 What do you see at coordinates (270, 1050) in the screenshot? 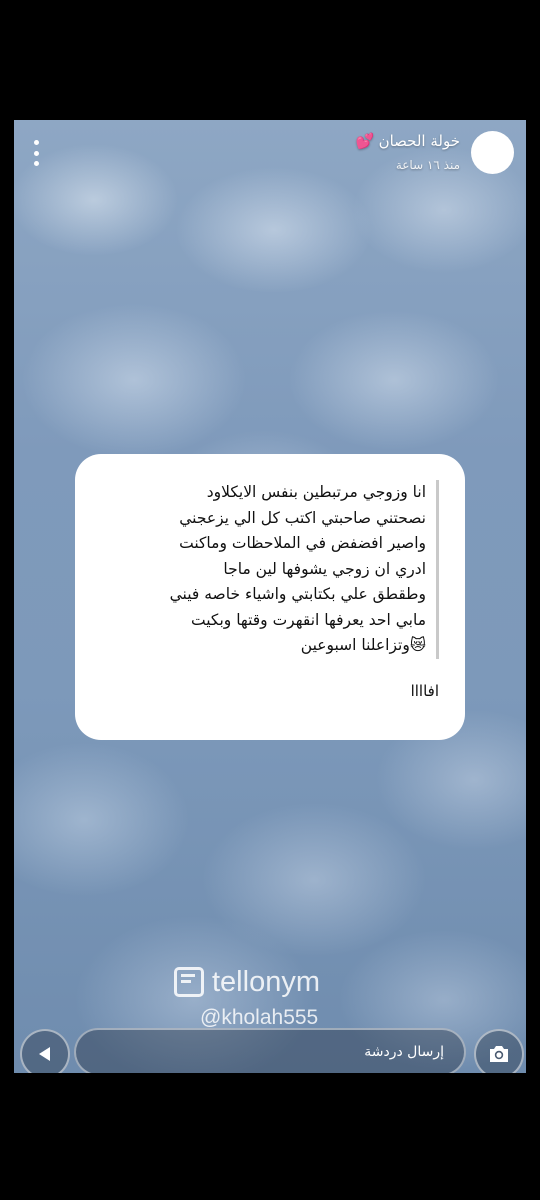
I see `send-chat-input: إرسال دردشة` at bounding box center [270, 1050].